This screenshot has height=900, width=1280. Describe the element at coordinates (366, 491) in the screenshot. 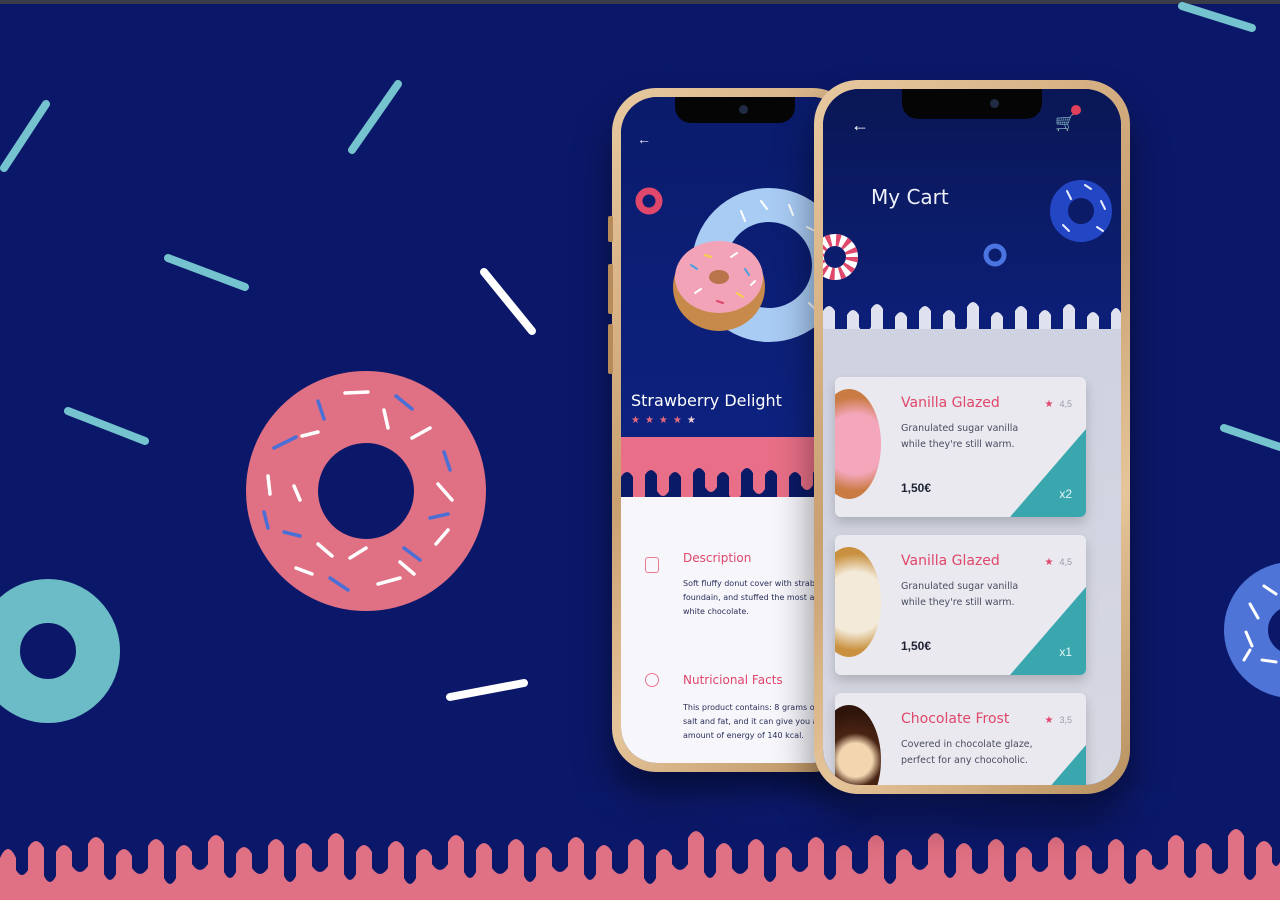

I see `pink-donut-decoration` at that location.